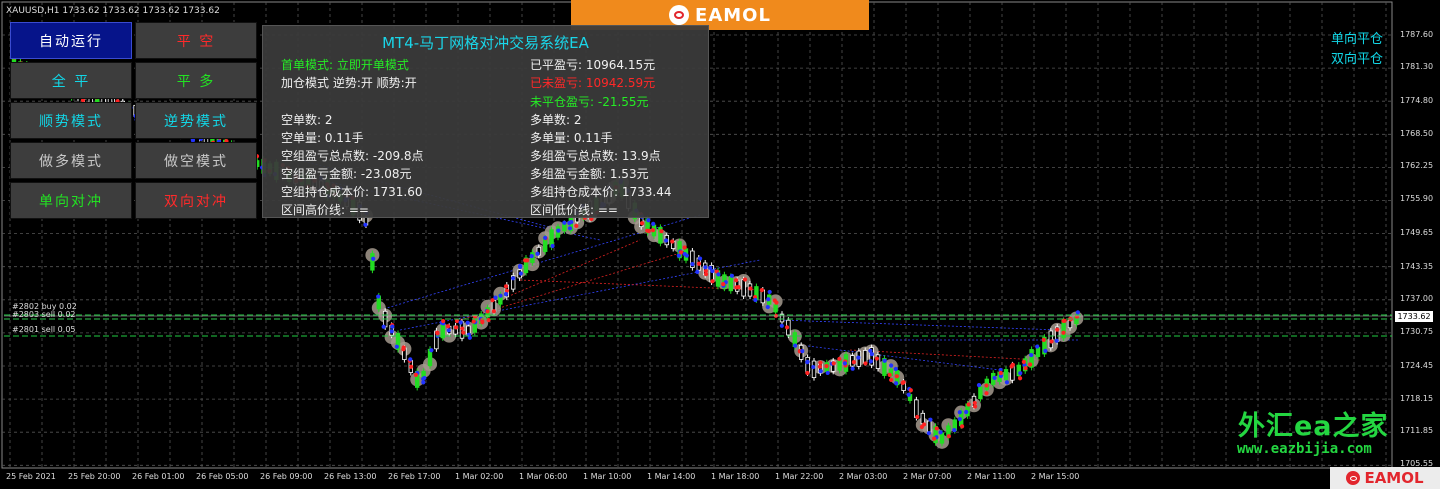 Image resolution: width=1440 pixels, height=489 pixels. What do you see at coordinates (1055, 476) in the screenshot?
I see `time-tick: 2 Mar 15:00` at bounding box center [1055, 476].